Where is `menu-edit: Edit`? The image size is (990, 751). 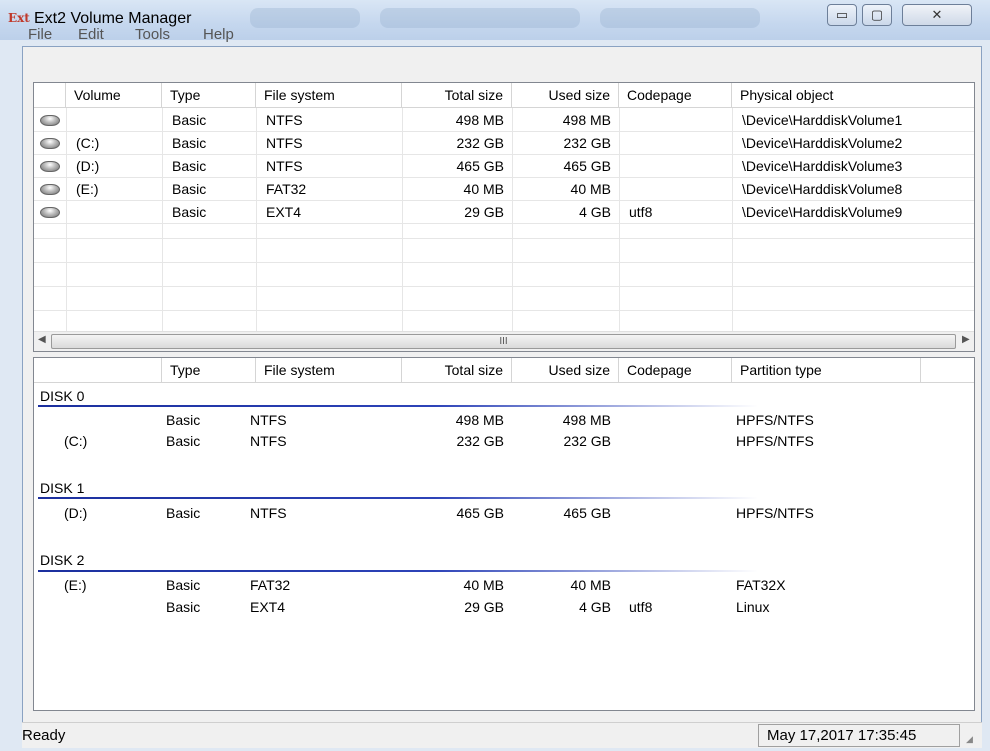 menu-edit: Edit is located at coordinates (91, 34).